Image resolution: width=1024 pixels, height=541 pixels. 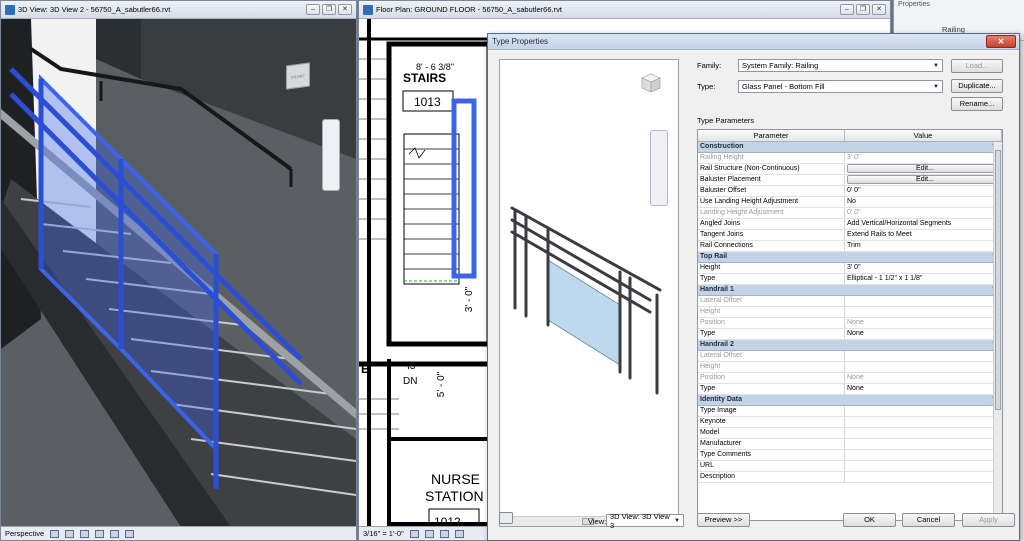 I want to click on parameter-row: Use Landing Height Adjustment No, so click(x=850, y=202).